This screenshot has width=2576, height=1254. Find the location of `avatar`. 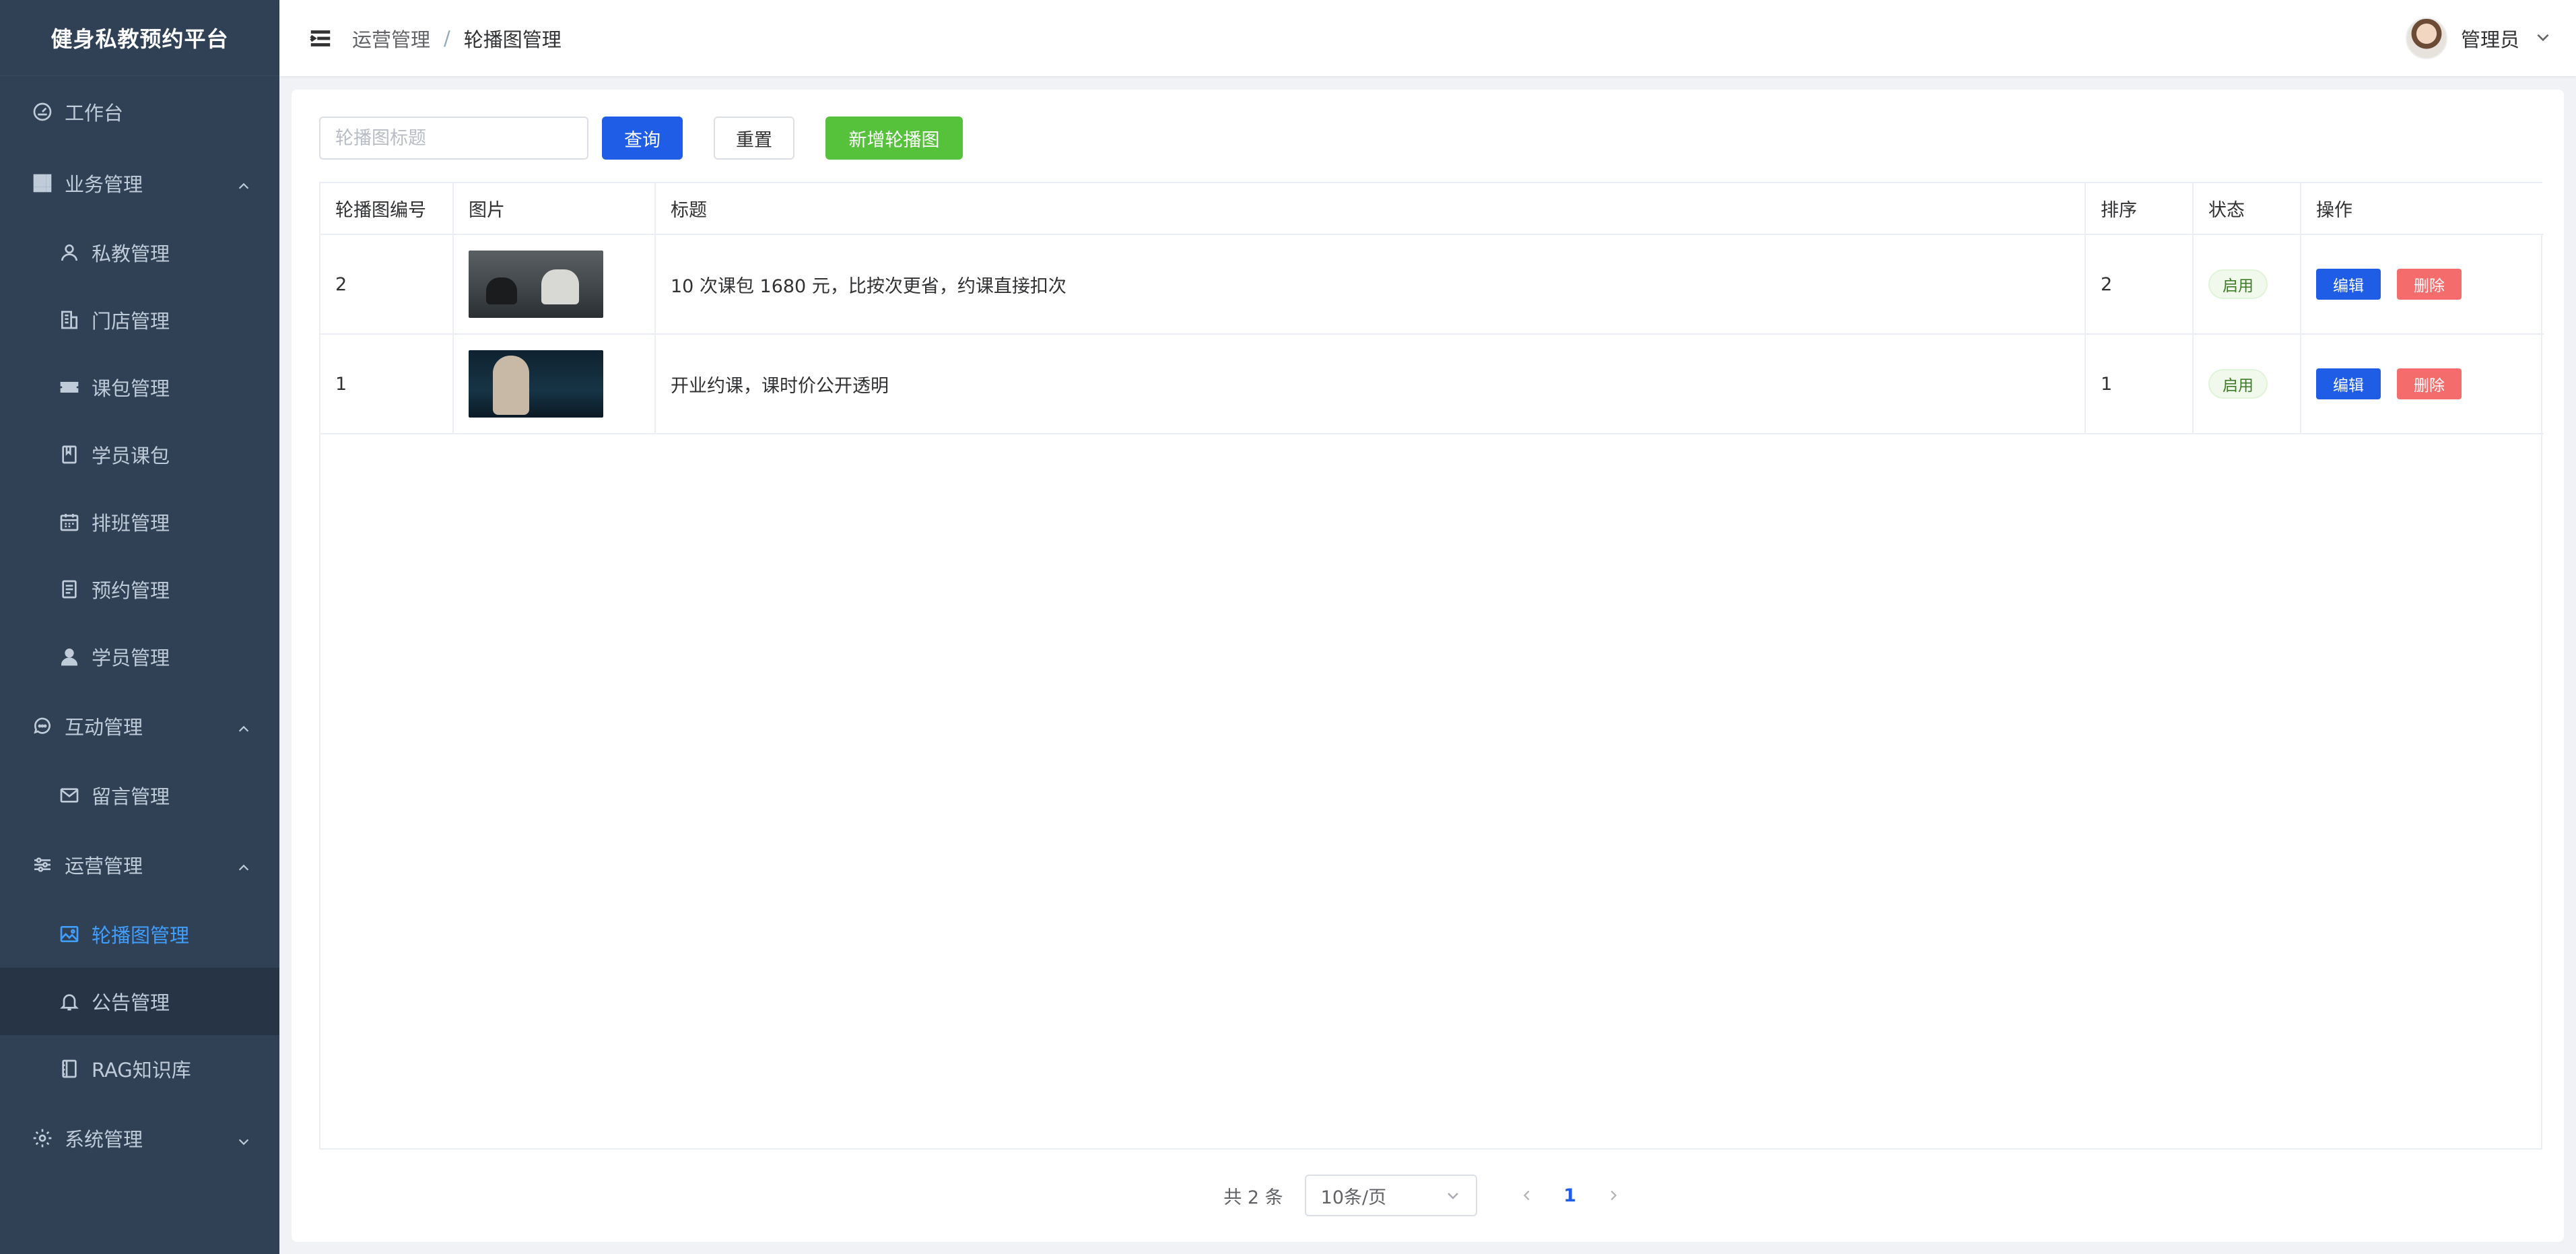

avatar is located at coordinates (2426, 38).